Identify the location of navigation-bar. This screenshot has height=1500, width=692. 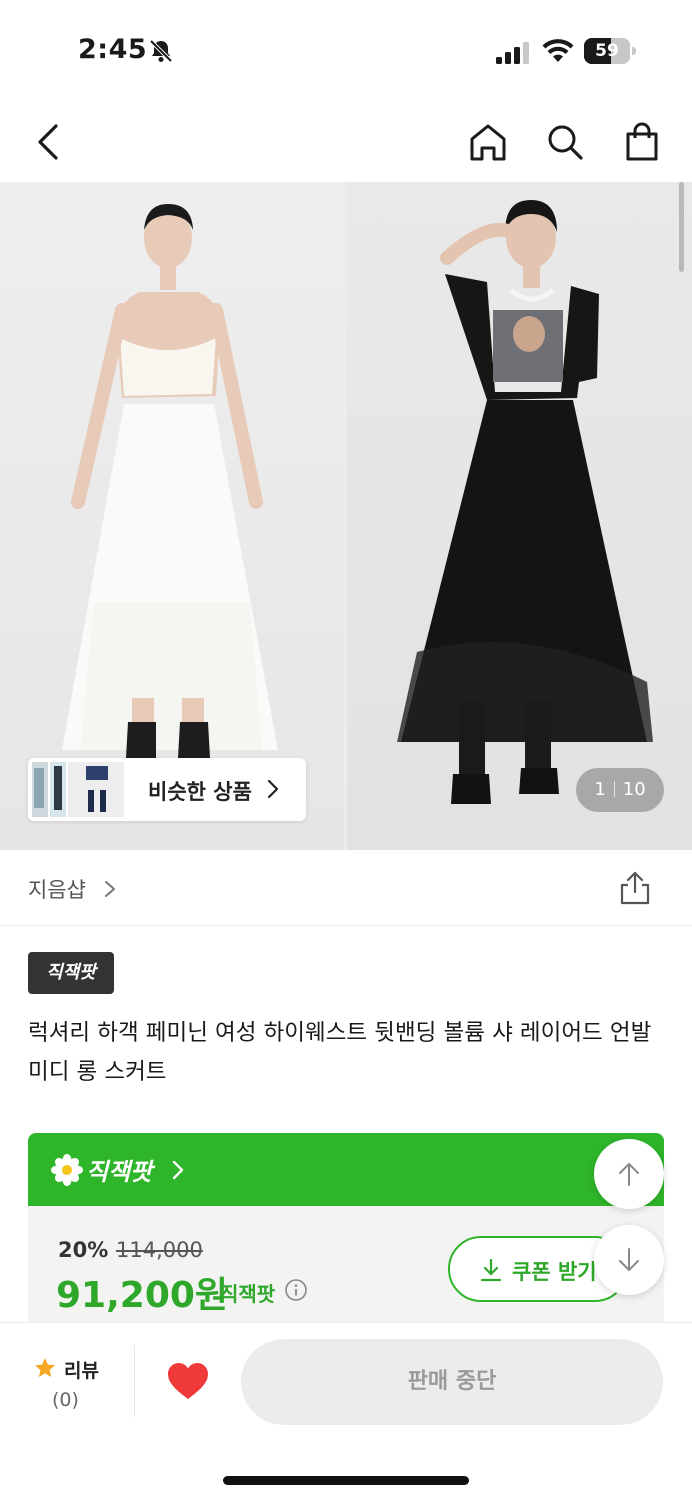
(346, 141).